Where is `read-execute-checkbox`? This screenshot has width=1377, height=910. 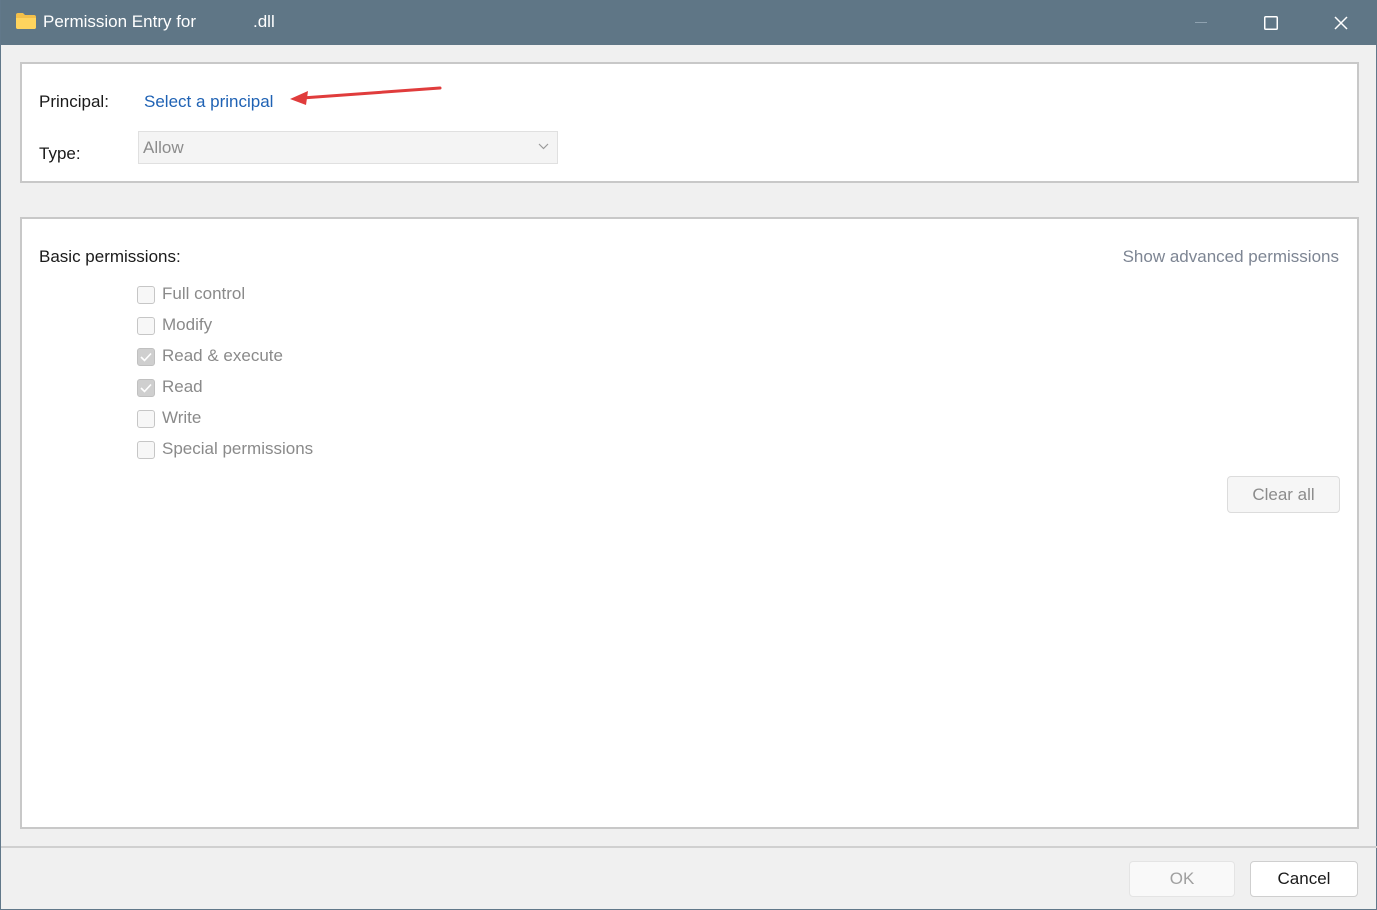
read-execute-checkbox is located at coordinates (146, 357).